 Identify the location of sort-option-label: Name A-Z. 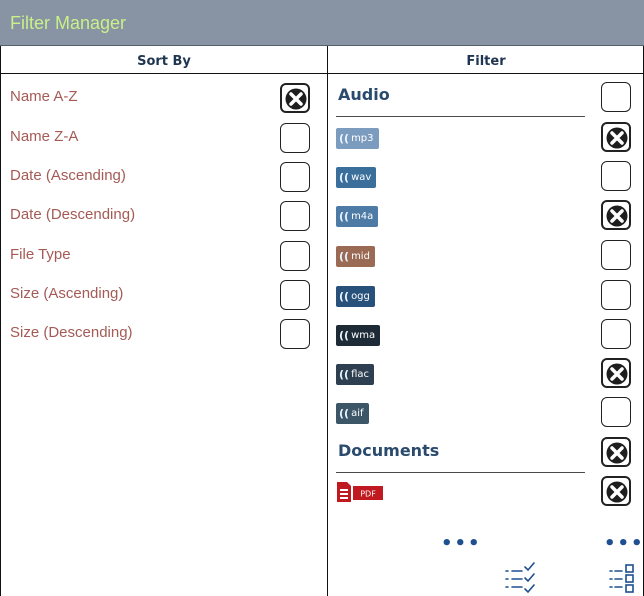
(44, 96).